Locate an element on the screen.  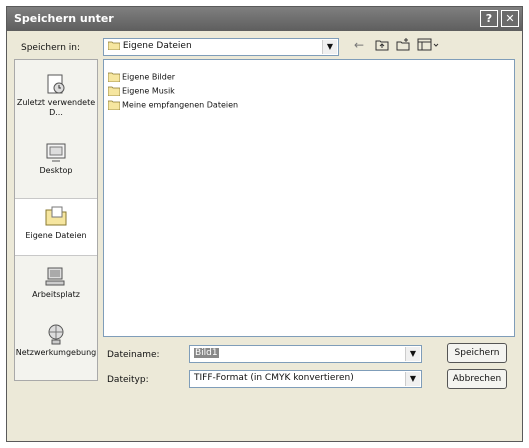
list-item: Meine empfangenen Dateien is located at coordinates (173, 105).